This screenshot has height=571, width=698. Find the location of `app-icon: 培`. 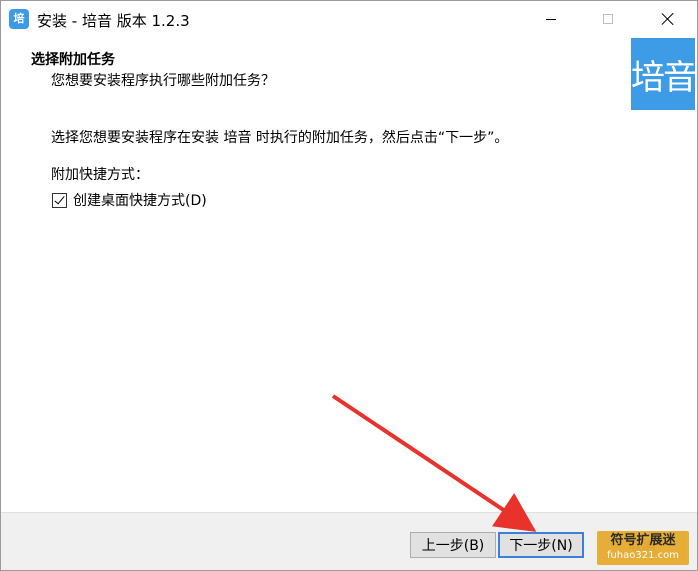

app-icon: 培 is located at coordinates (19, 19).